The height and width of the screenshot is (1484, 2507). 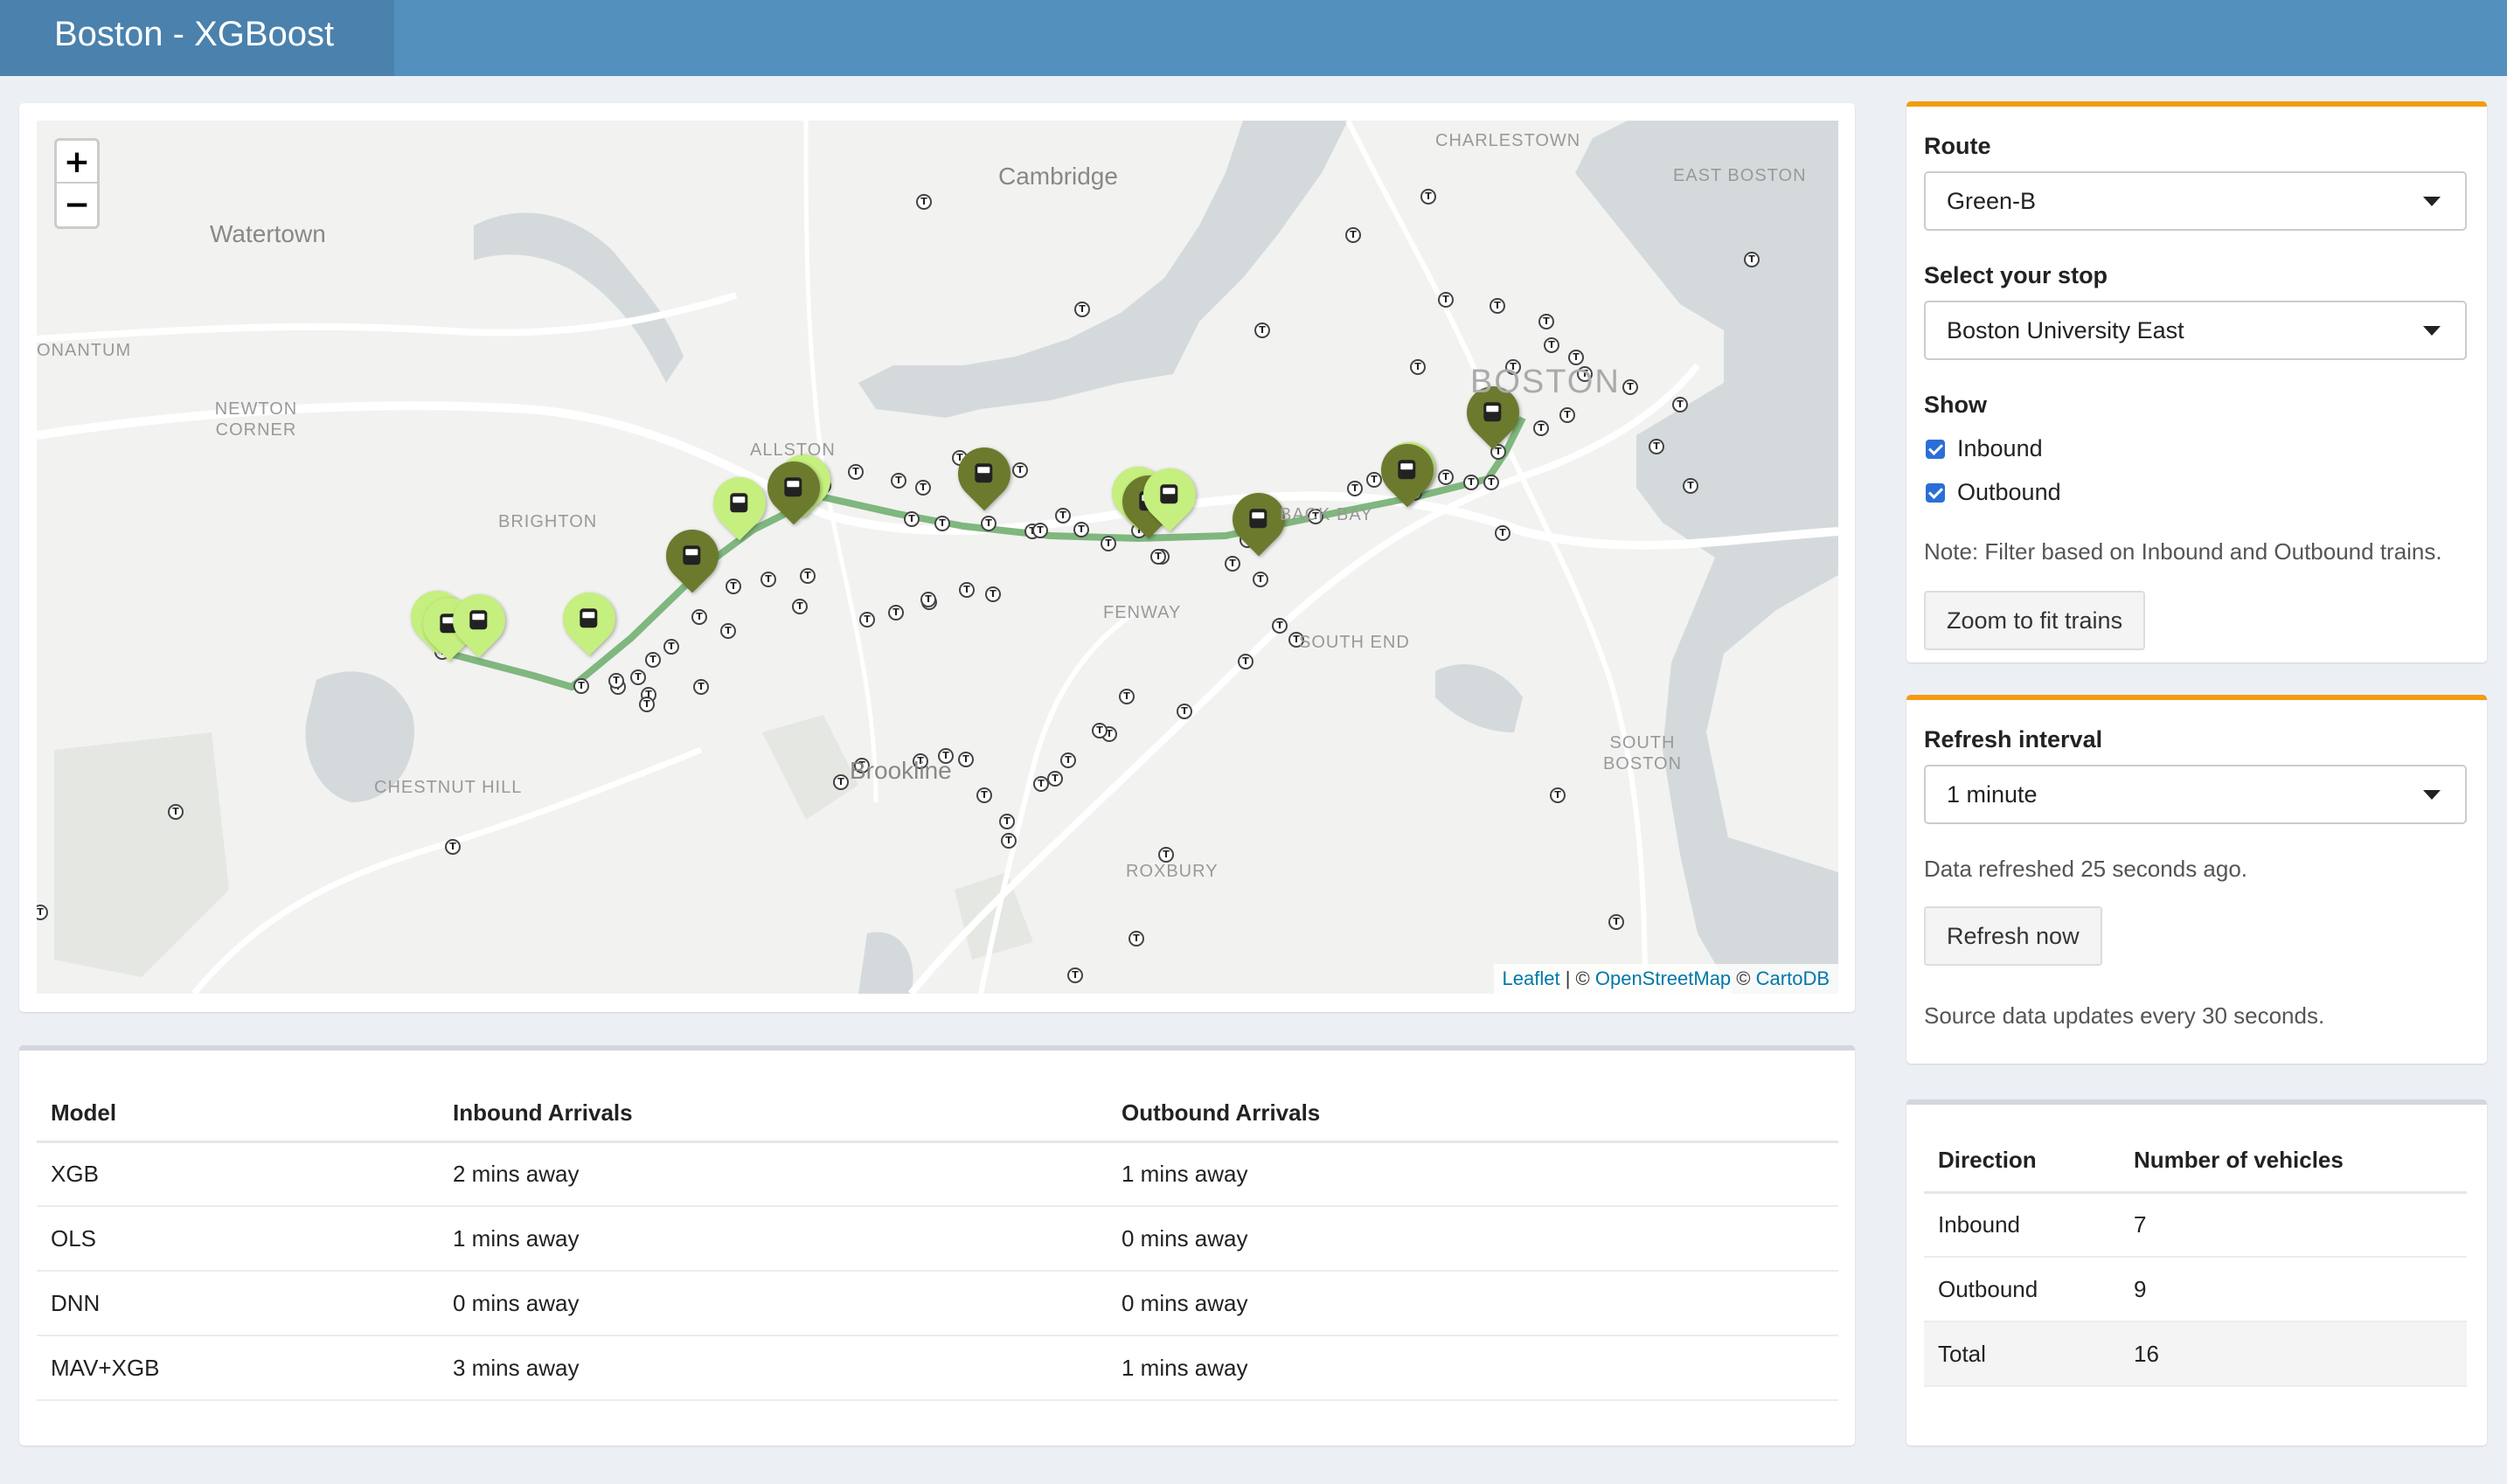 What do you see at coordinates (77, 162) in the screenshot?
I see `zoom-in-button: +` at bounding box center [77, 162].